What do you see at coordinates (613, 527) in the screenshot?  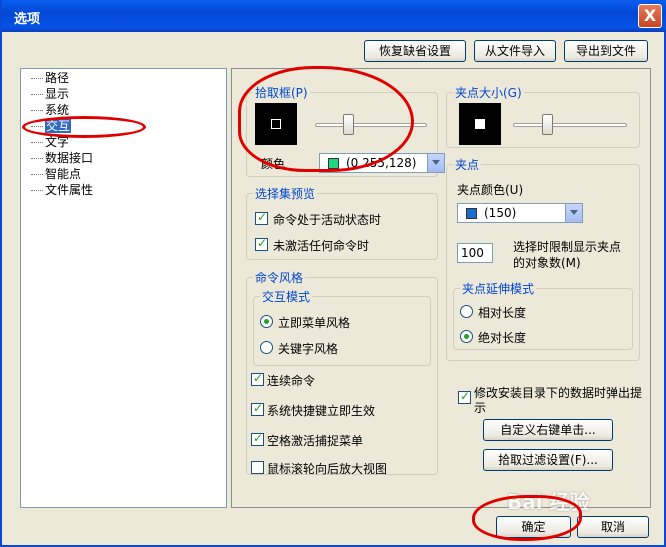 I see `cancel-button: 取消` at bounding box center [613, 527].